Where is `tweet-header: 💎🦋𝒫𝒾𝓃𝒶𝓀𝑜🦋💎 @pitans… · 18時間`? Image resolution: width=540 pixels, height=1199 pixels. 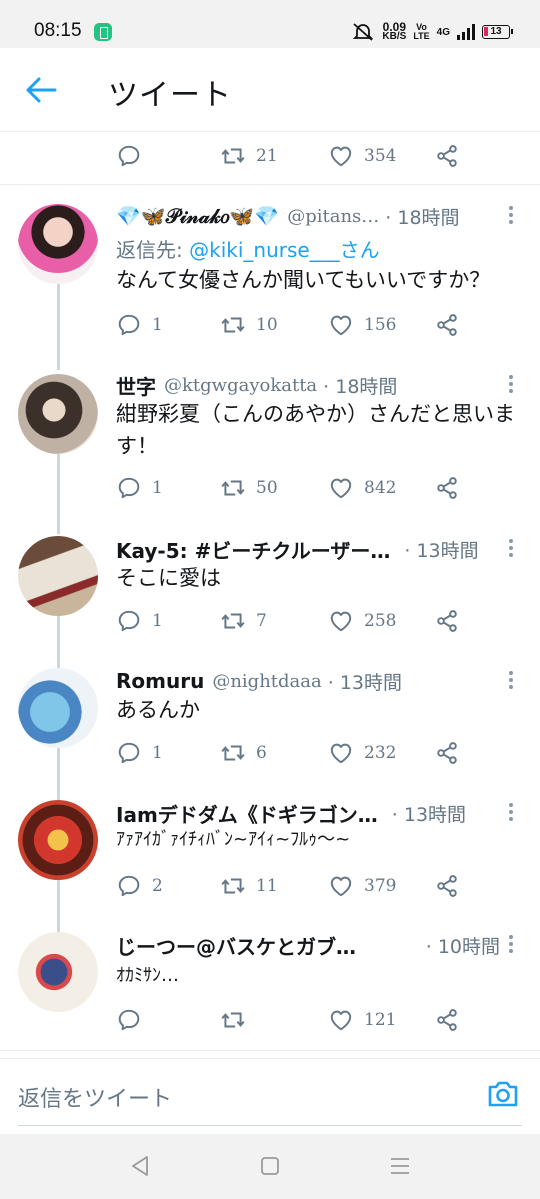
tweet-header: 💎🦋𝒫𝒾𝓃𝒶𝓀𝑜🦋💎 @pitans… · 18時間 is located at coordinates (308, 216).